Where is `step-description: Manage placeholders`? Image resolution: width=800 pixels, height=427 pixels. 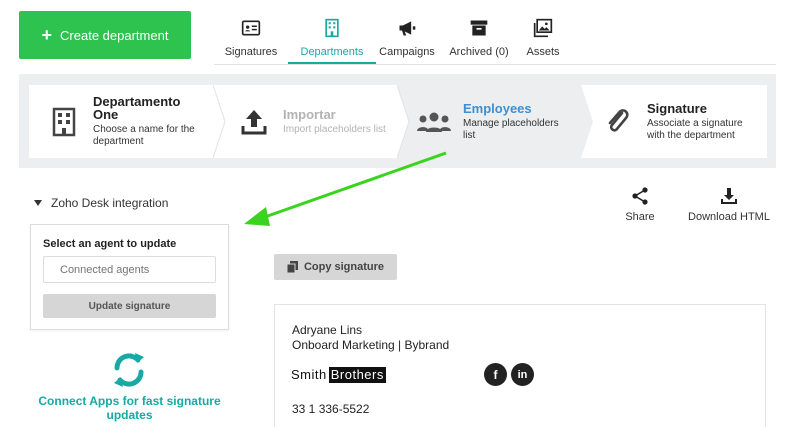 step-description: Manage placeholders is located at coordinates (511, 123).